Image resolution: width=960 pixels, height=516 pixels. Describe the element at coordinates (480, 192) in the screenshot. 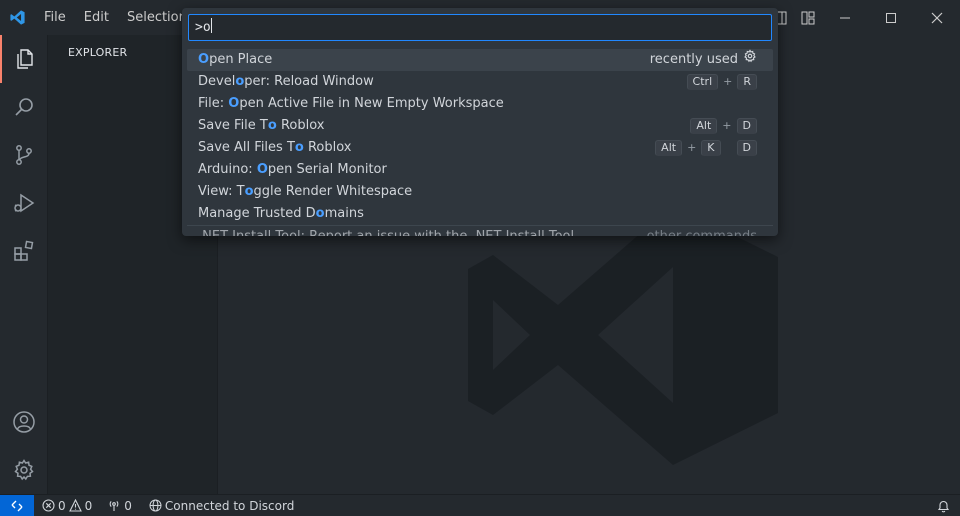

I see `command-item: View: Toggle Render Whitespace` at that location.